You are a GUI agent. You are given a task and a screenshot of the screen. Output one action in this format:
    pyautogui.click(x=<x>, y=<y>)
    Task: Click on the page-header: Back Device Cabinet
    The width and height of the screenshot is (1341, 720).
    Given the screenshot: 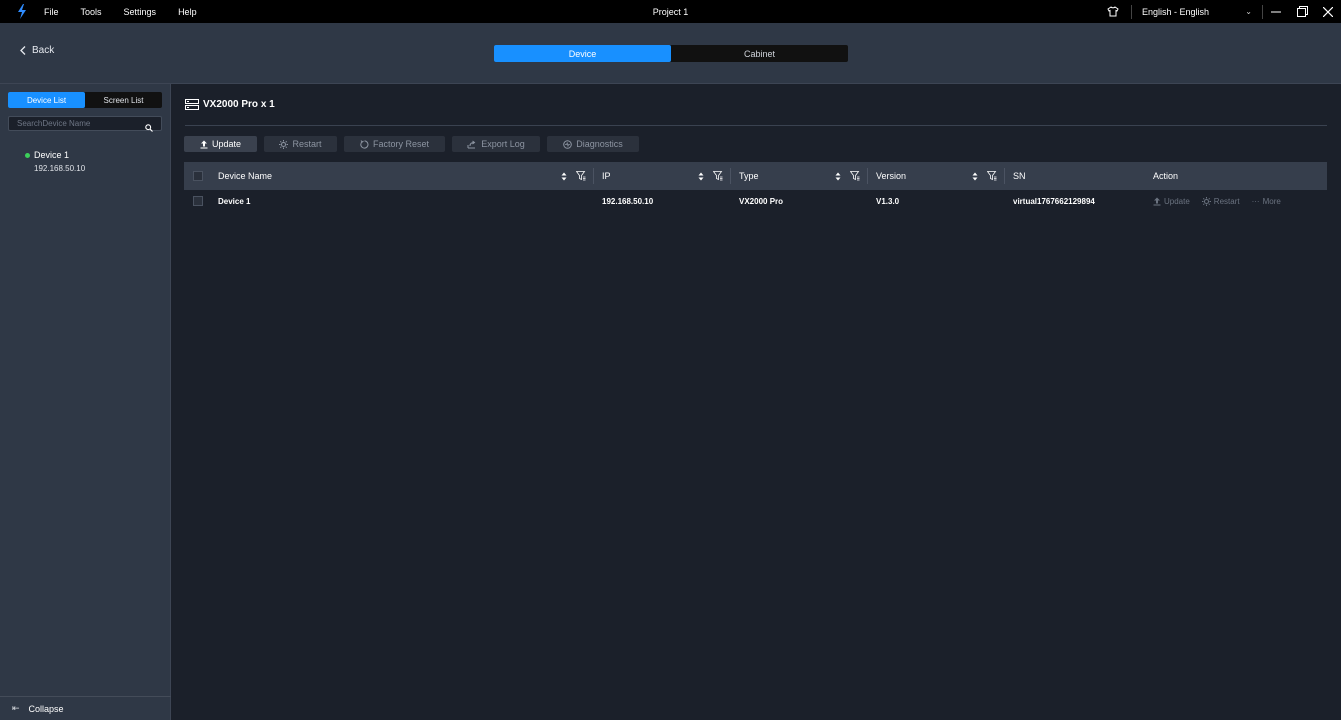 What is the action you would take?
    pyautogui.click(x=670, y=53)
    